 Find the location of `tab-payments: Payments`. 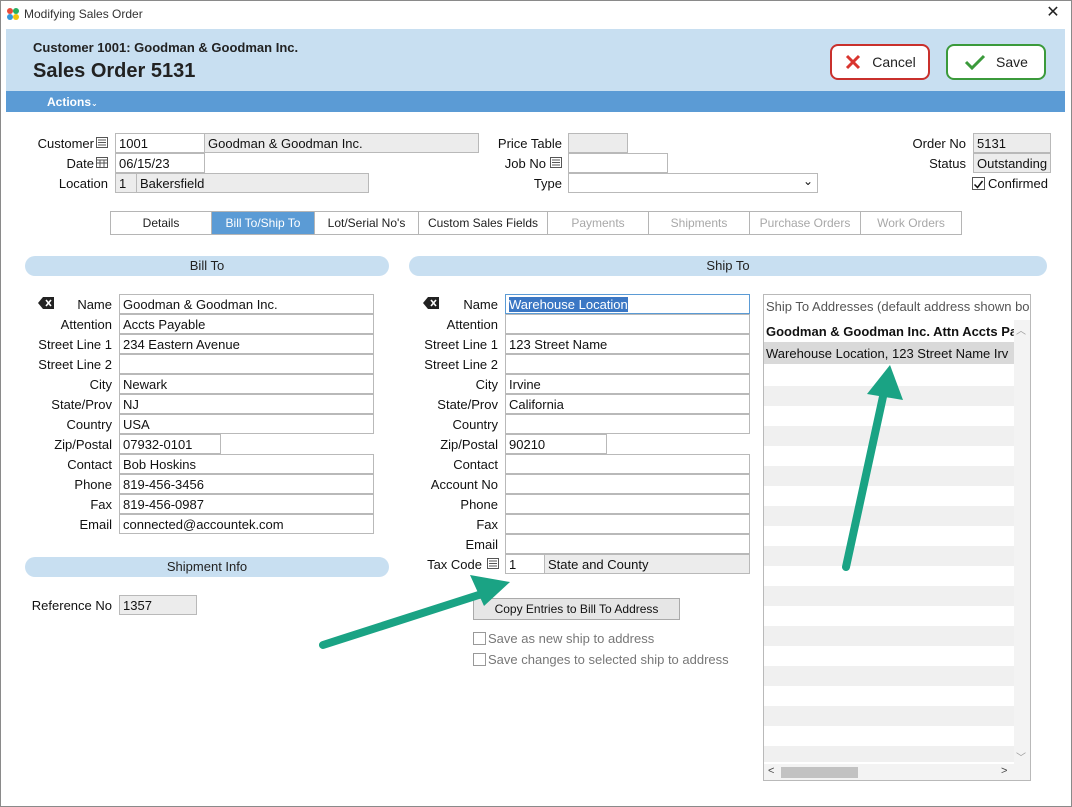

tab-payments: Payments is located at coordinates (598, 223).